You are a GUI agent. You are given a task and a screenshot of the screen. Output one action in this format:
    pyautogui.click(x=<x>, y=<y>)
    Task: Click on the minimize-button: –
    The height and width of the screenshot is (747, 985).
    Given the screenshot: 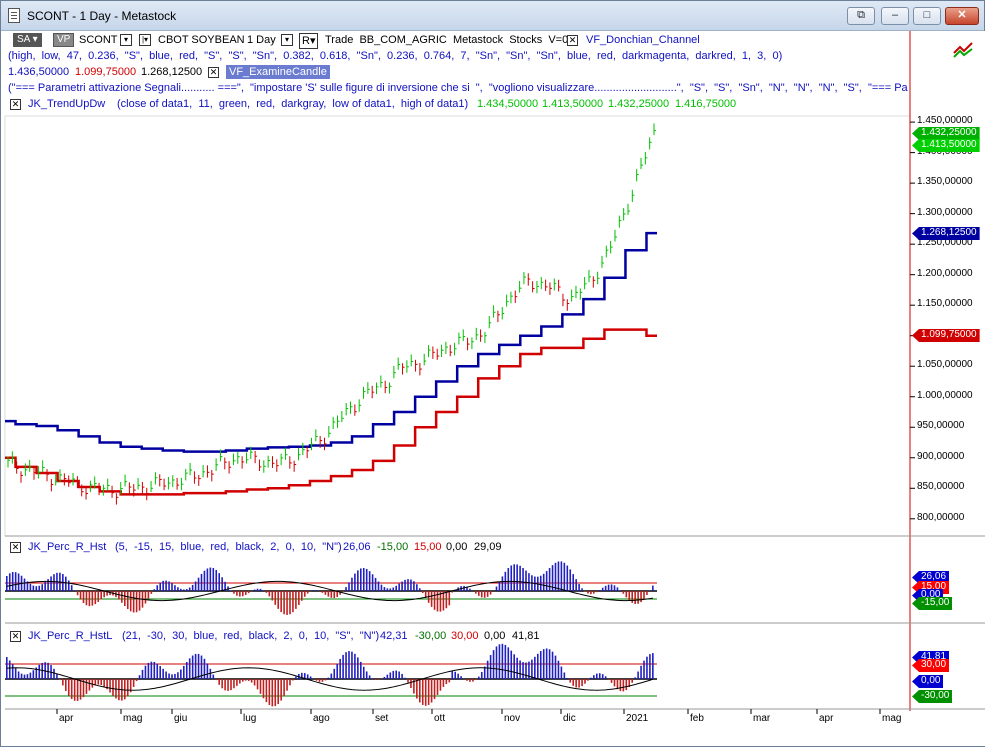 What is the action you would take?
    pyautogui.click(x=895, y=16)
    